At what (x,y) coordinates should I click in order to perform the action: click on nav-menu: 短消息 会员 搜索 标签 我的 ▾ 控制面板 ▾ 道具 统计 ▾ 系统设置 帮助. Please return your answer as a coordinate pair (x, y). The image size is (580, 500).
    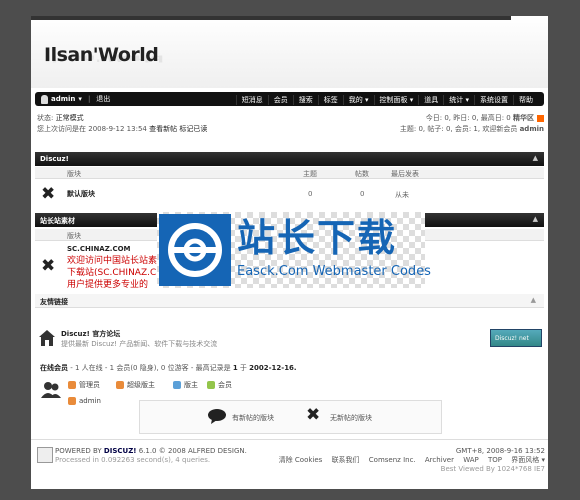
    Looking at the image, I should click on (386, 100).